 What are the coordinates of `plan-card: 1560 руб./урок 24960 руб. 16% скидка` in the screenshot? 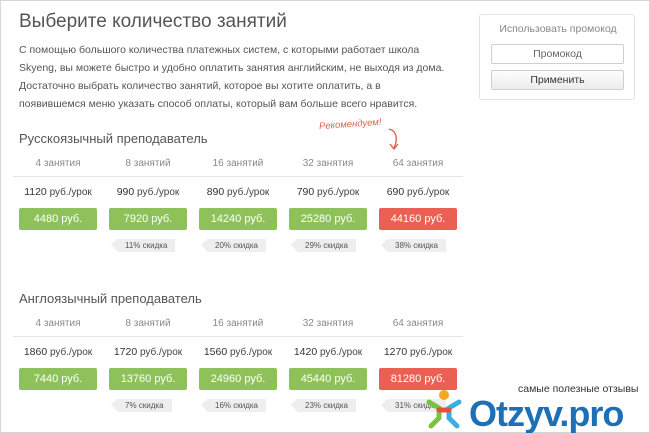 It's located at (238, 374).